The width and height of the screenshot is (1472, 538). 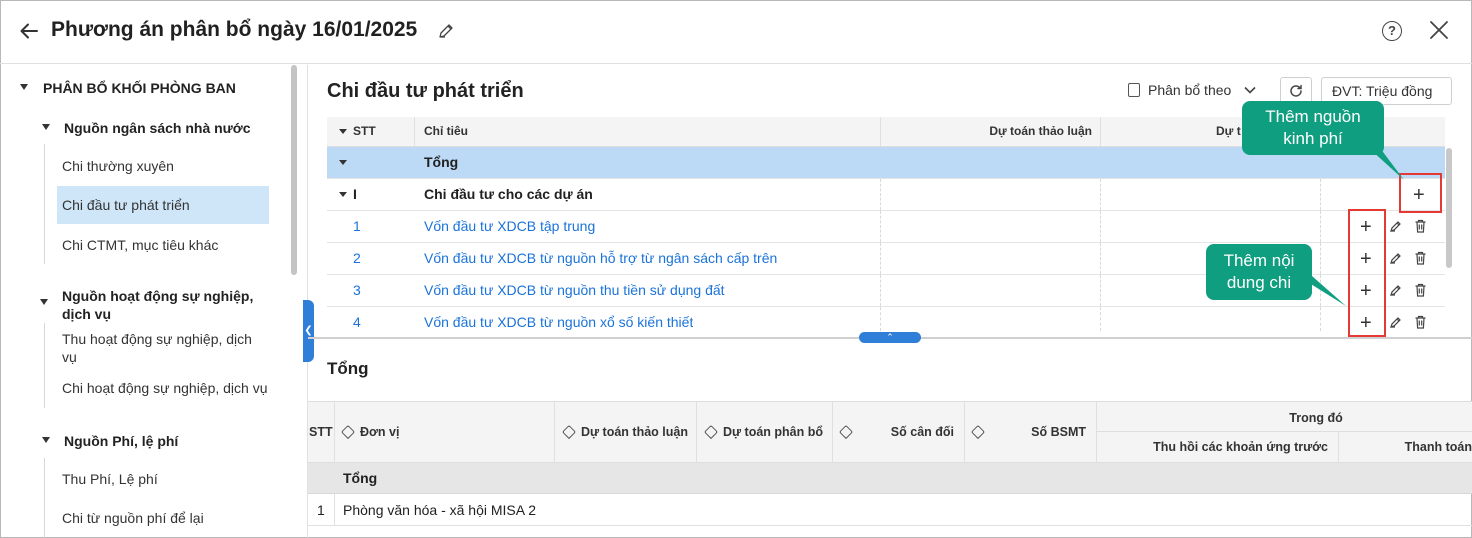 I want to click on table-scrollbar, so click(x=1449, y=208).